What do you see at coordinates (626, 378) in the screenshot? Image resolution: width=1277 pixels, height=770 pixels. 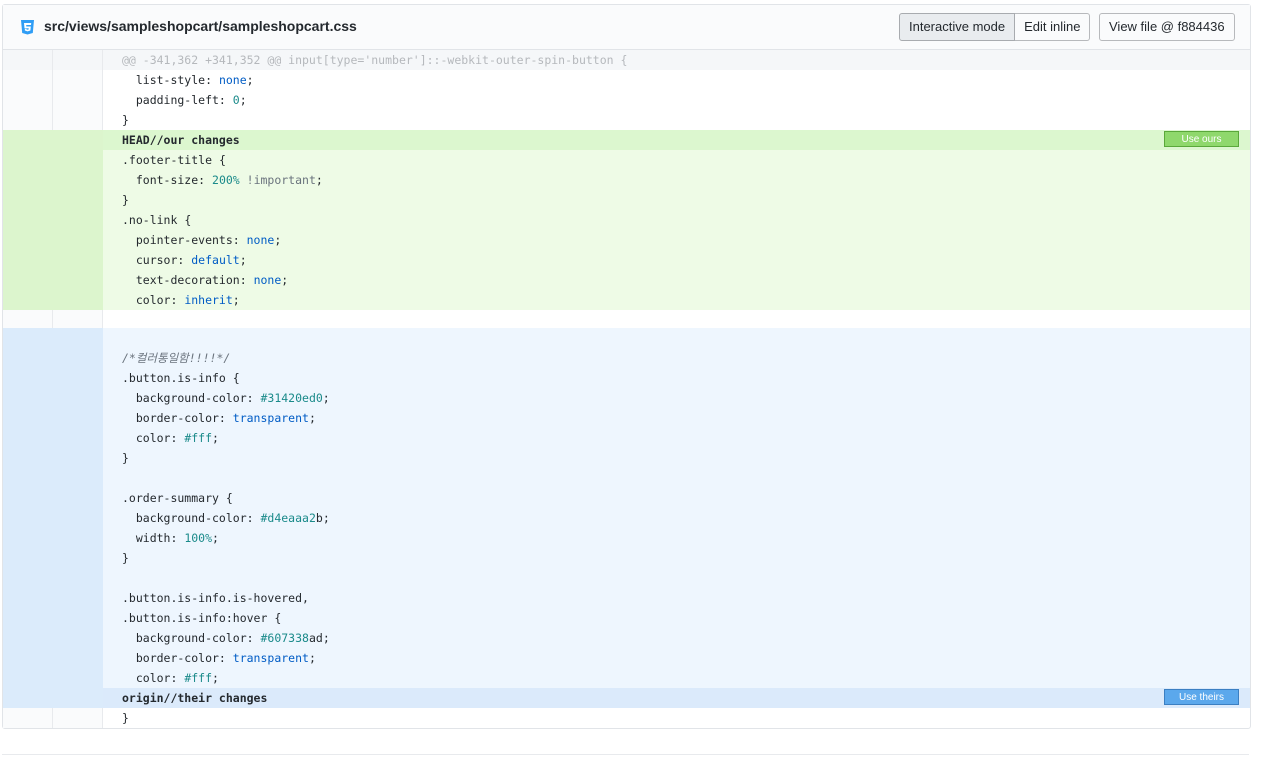 I see `theirs-row: .button.is-info {` at bounding box center [626, 378].